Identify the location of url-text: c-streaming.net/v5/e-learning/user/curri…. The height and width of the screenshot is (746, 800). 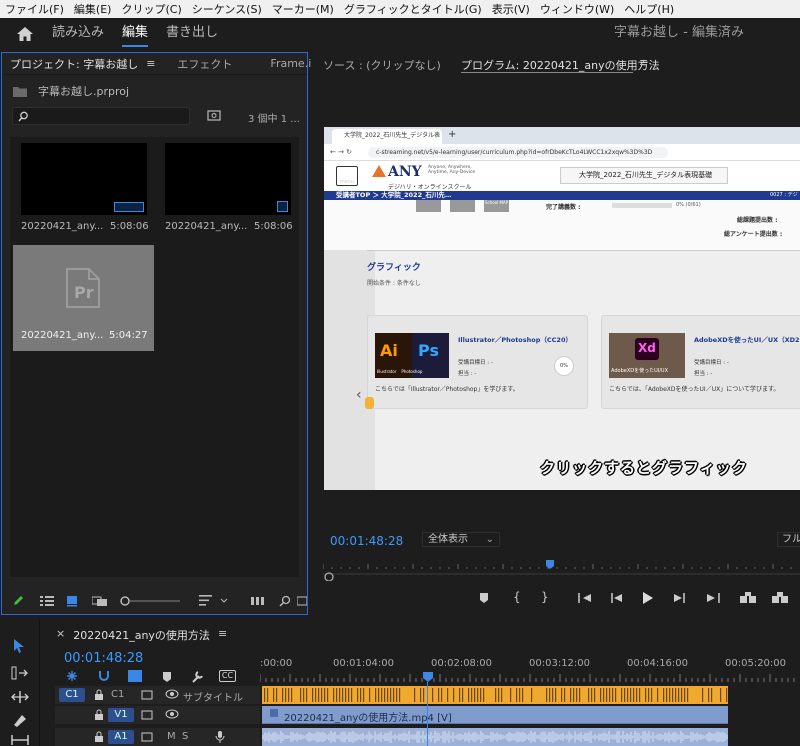
(518, 152).